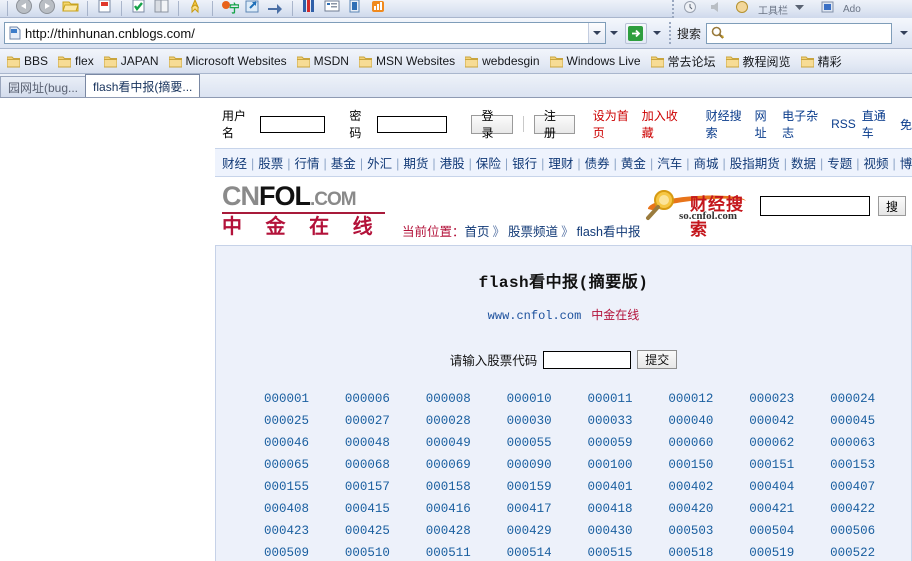  What do you see at coordinates (802, 9) in the screenshot?
I see `chevron-down-icon` at bounding box center [802, 9].